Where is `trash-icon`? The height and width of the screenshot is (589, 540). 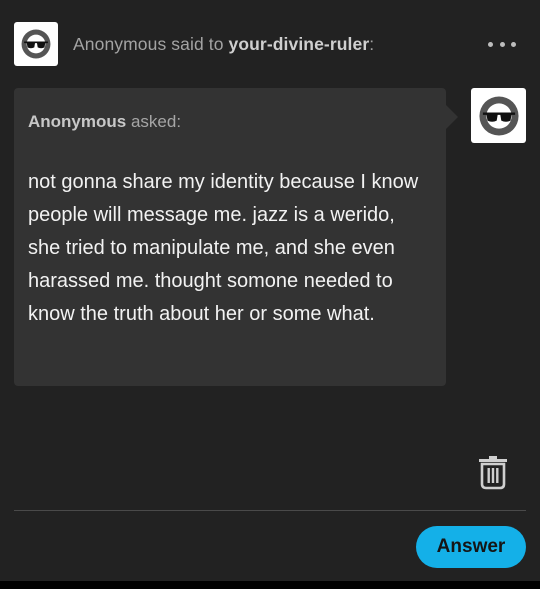
trash-icon is located at coordinates (493, 473).